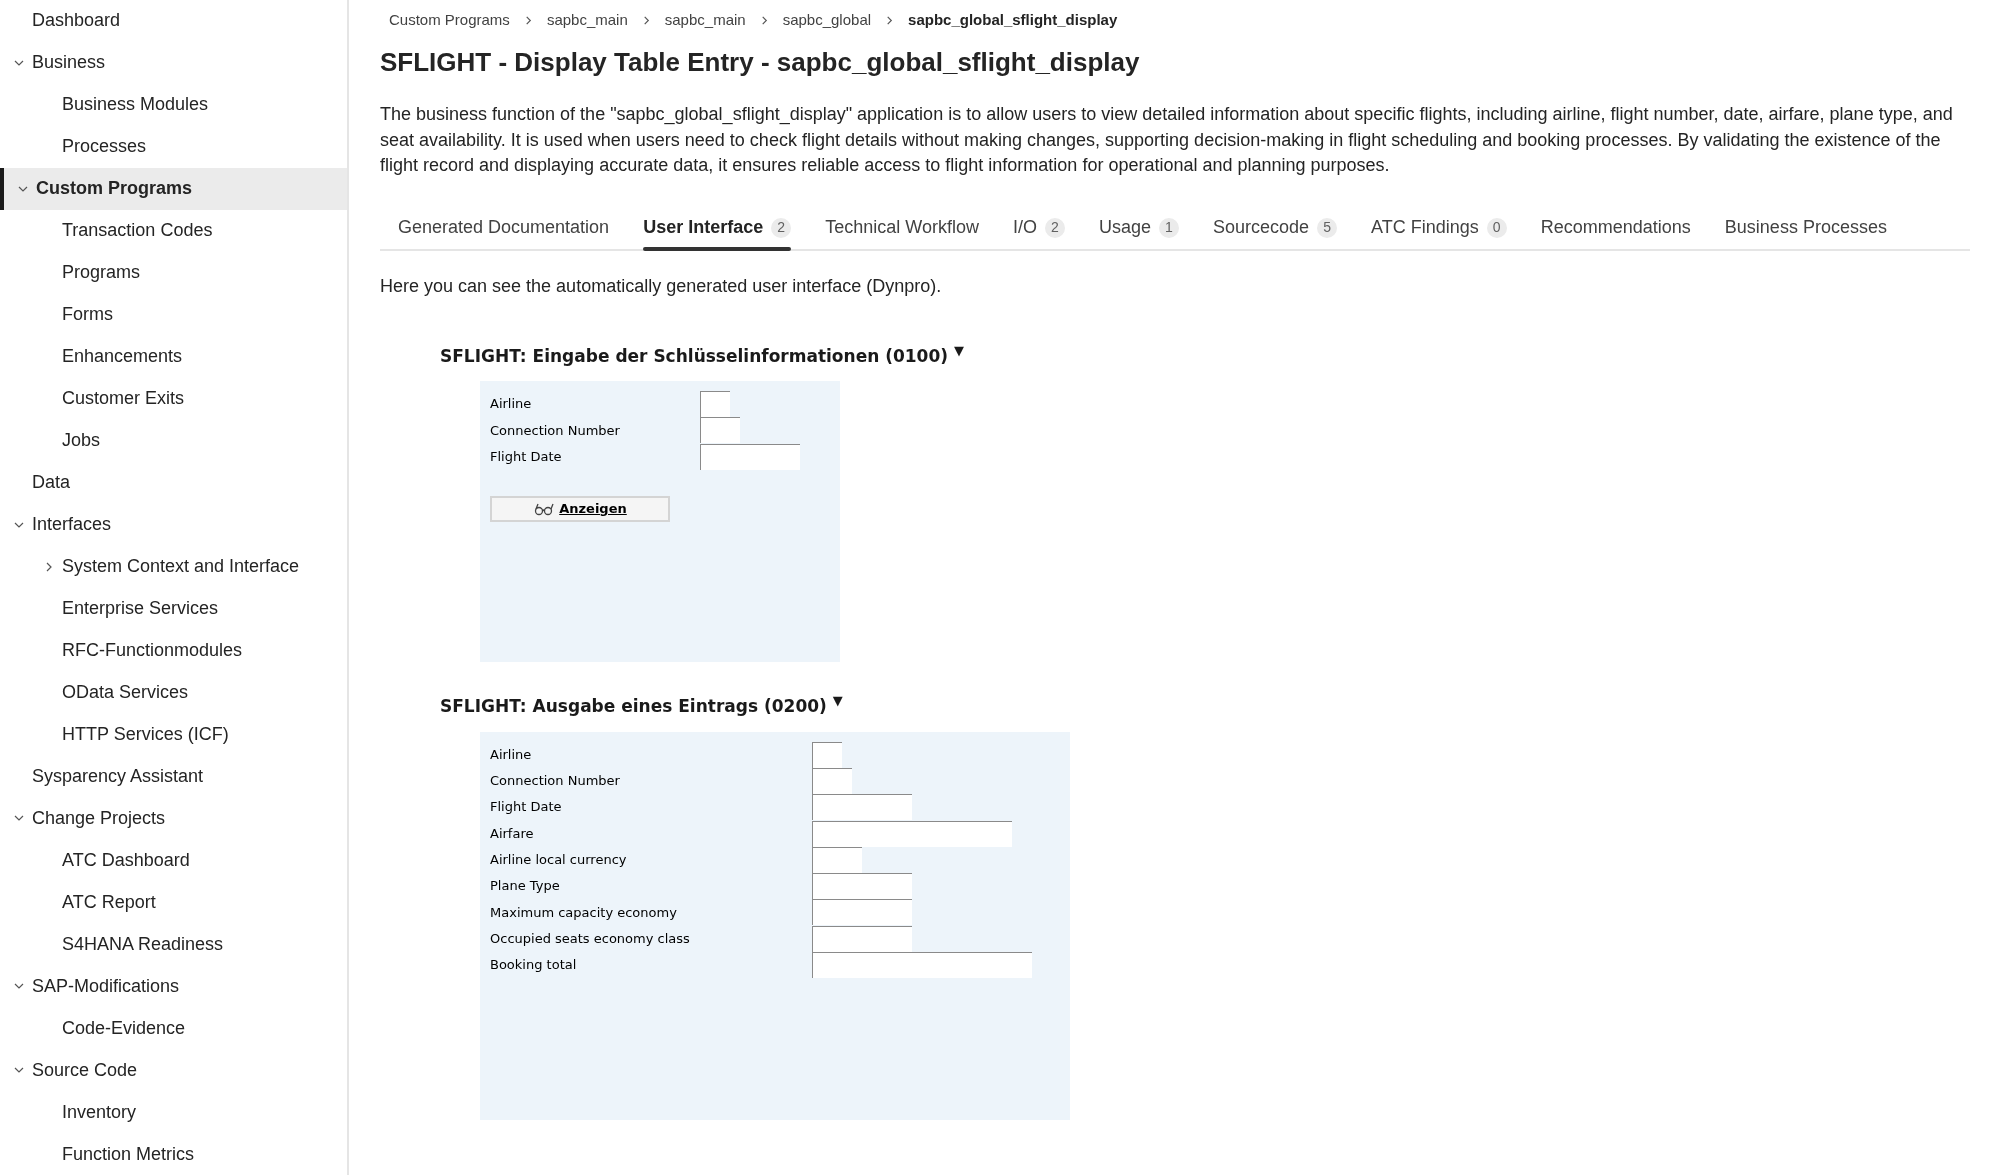 Image resolution: width=2000 pixels, height=1175 pixels. What do you see at coordinates (504, 227) in the screenshot?
I see `tab: Generated Documentation` at bounding box center [504, 227].